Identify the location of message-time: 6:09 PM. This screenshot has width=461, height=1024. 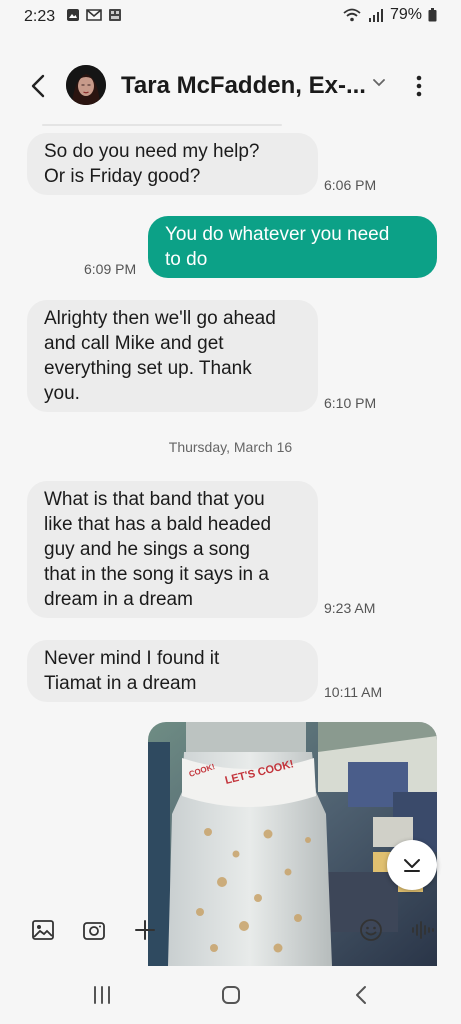
(110, 269).